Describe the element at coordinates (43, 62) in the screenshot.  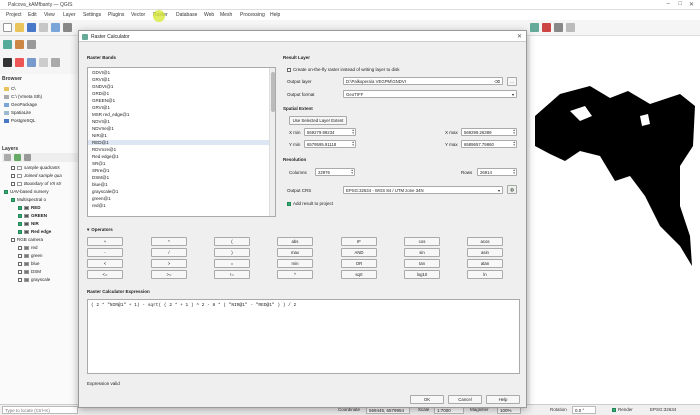
I see `toolbox-icon` at that location.